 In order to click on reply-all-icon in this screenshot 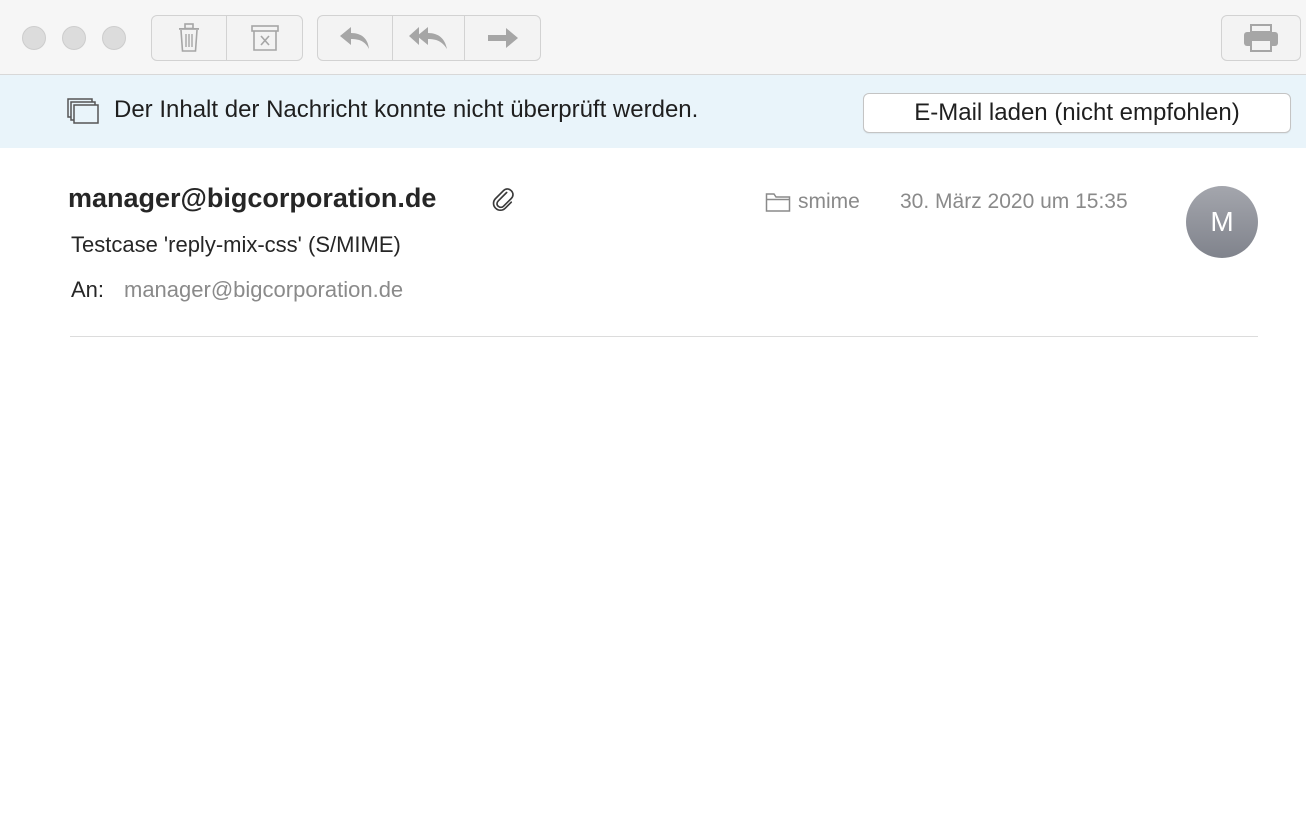, I will do `click(429, 38)`.